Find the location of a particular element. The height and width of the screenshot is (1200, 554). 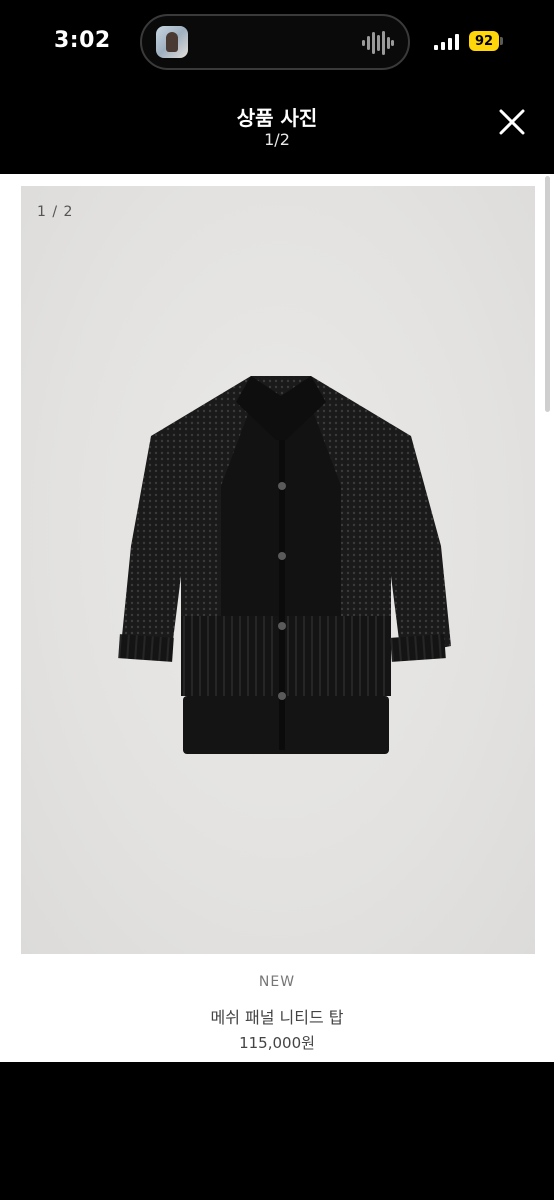

scrollbar is located at coordinates (547, 294).